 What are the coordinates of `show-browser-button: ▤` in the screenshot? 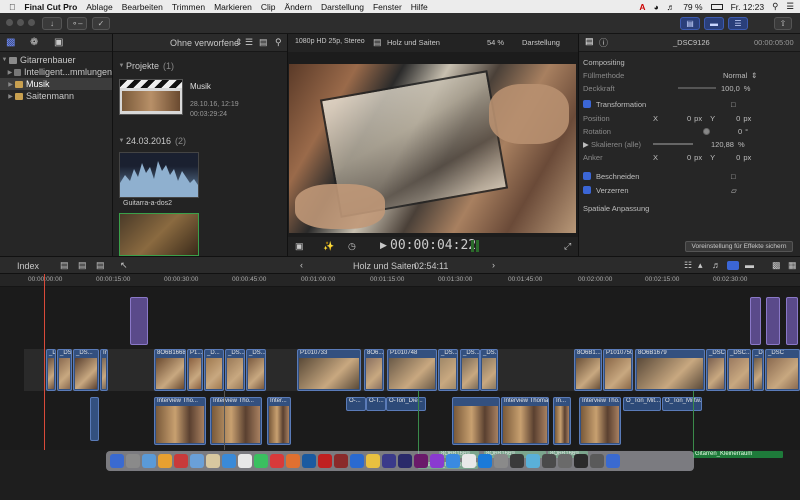 It's located at (690, 23).